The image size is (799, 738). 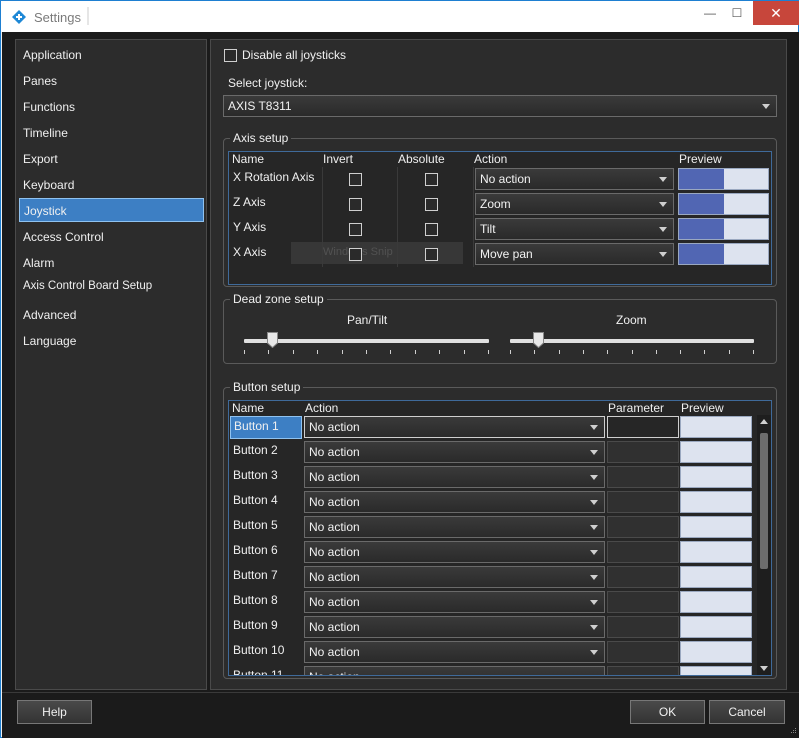 What do you see at coordinates (111, 341) in the screenshot?
I see `nav-item-language: Language` at bounding box center [111, 341].